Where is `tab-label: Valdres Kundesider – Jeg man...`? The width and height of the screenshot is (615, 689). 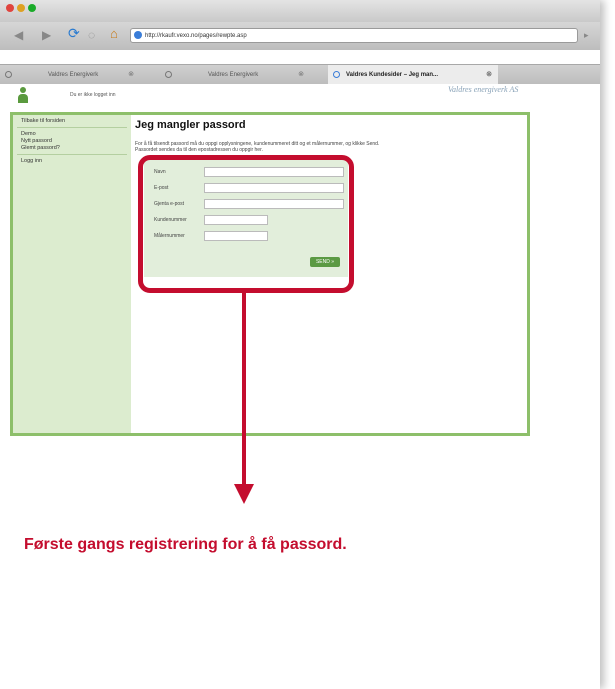
tab-label: Valdres Kundesider – Jeg man... is located at coordinates (392, 75).